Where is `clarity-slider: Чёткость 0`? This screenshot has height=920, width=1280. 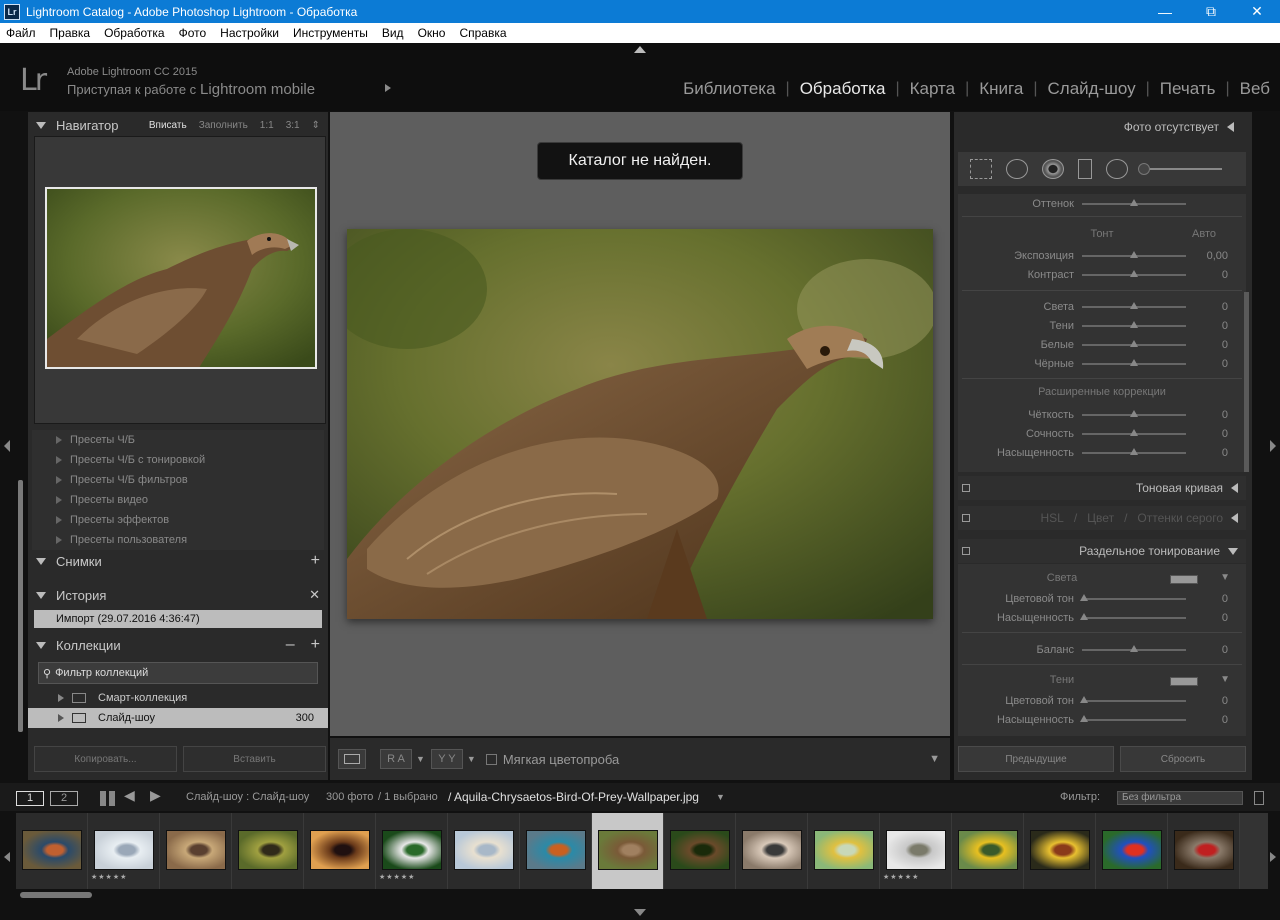 clarity-slider: Чёткость 0 is located at coordinates (1102, 414).